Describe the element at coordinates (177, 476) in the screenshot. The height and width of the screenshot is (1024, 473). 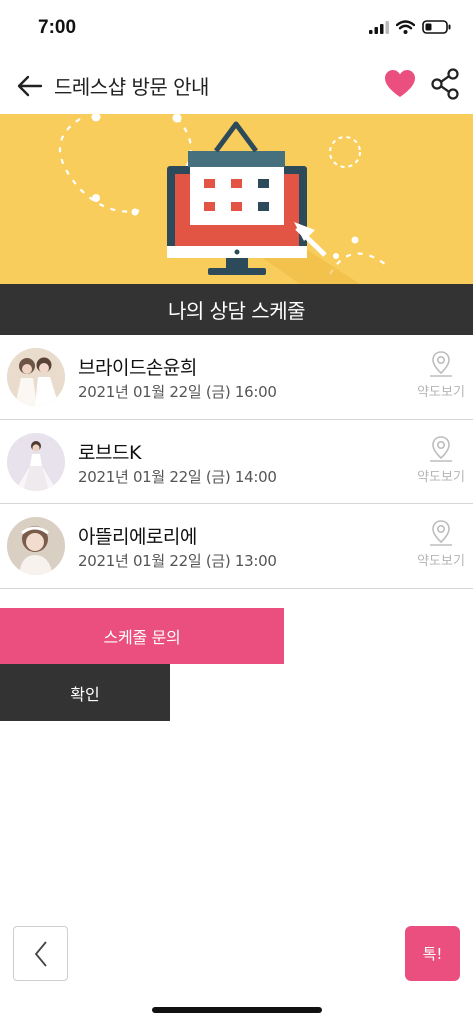
I see `visit-datetime: 2021년 01월 22일 (금) 14:00` at that location.